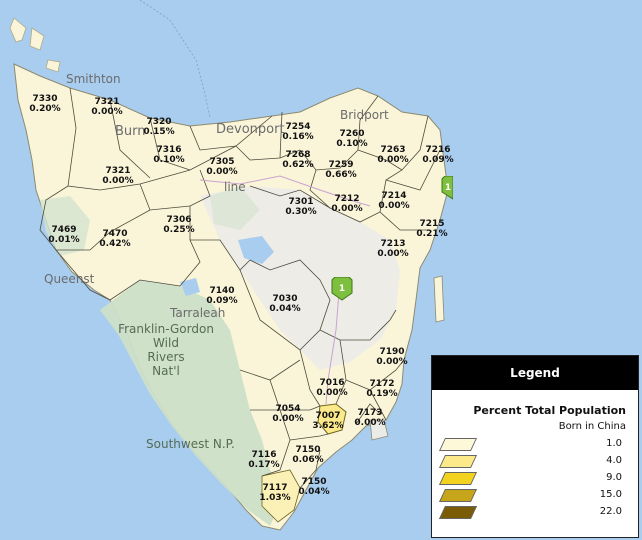 The width and height of the screenshot is (642, 540). What do you see at coordinates (166, 350) in the screenshot?
I see `park-label-franklin-gordon: Franklin-Gordon Wild Rivers Nat'l` at bounding box center [166, 350].